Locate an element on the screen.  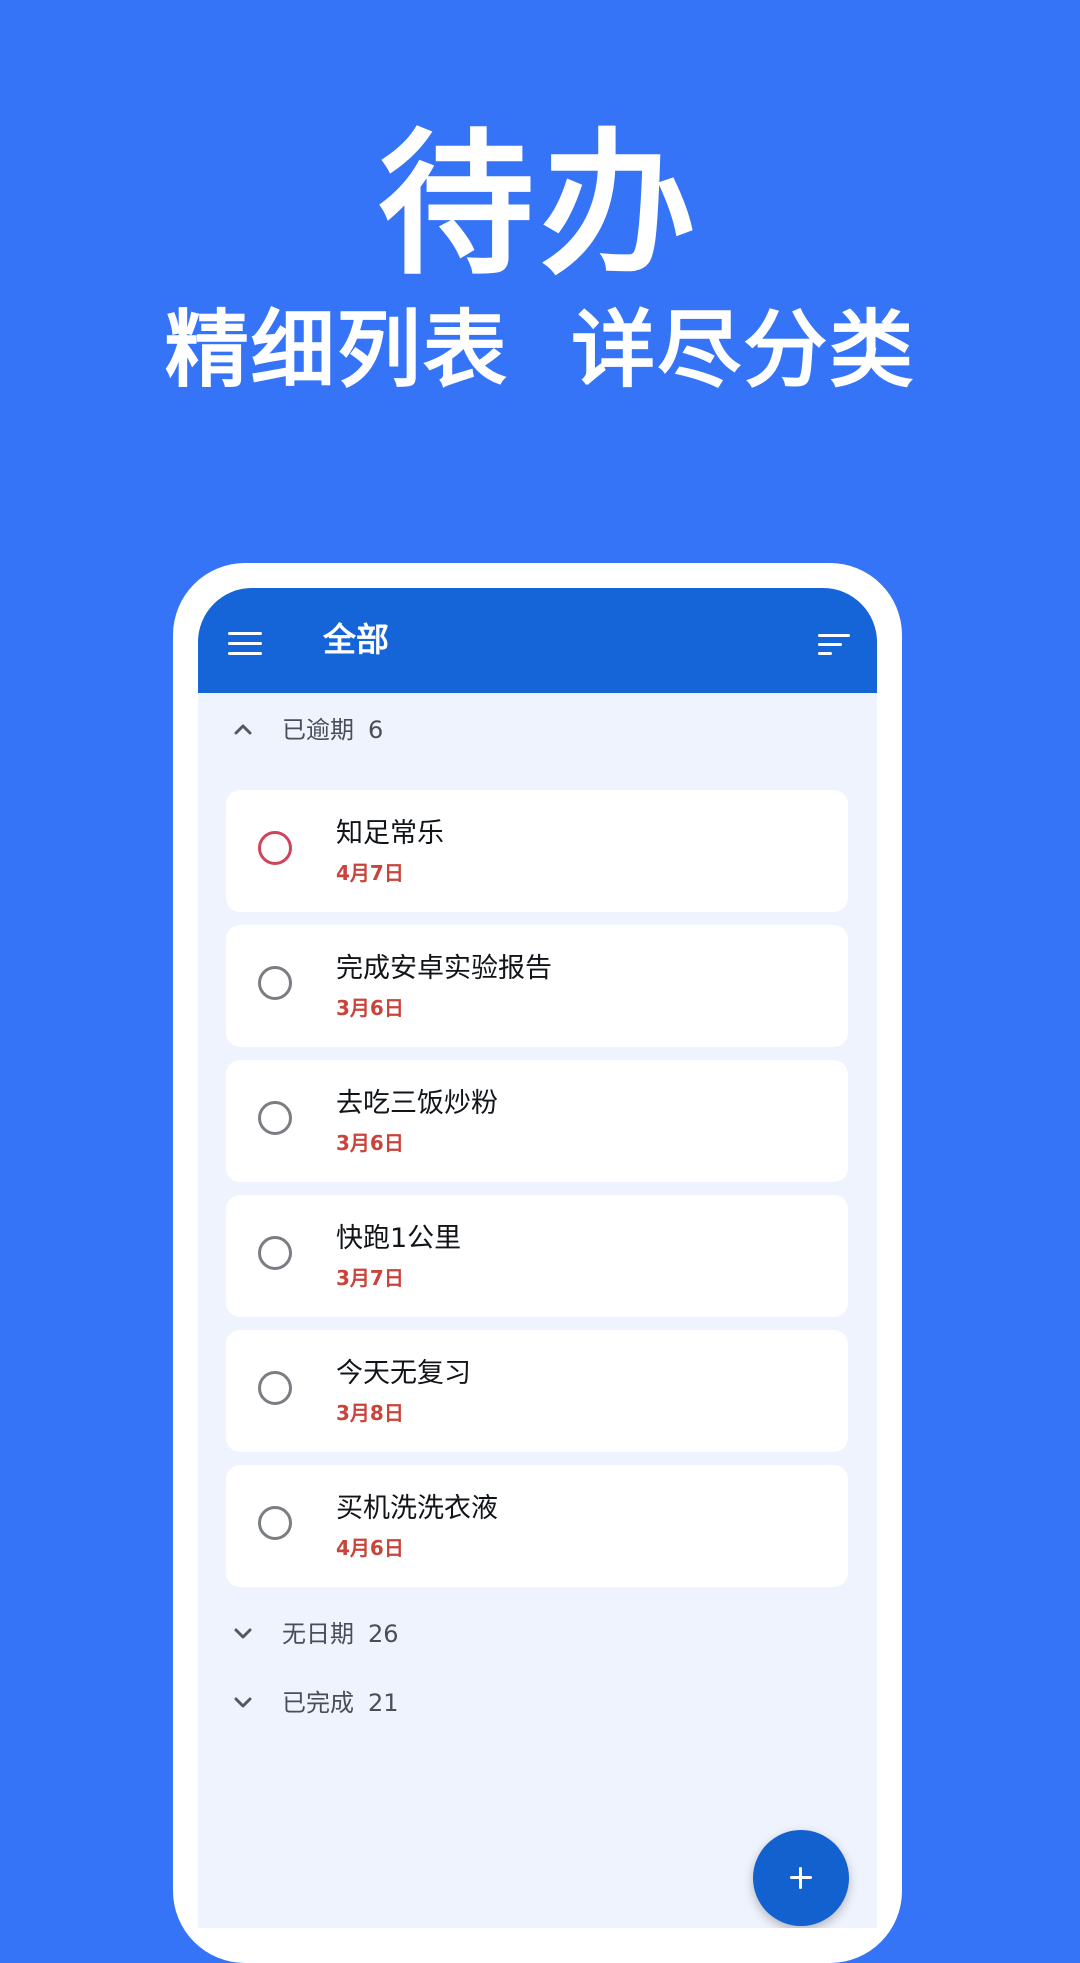
task-title: 快跑1公里 is located at coordinates (399, 1238).